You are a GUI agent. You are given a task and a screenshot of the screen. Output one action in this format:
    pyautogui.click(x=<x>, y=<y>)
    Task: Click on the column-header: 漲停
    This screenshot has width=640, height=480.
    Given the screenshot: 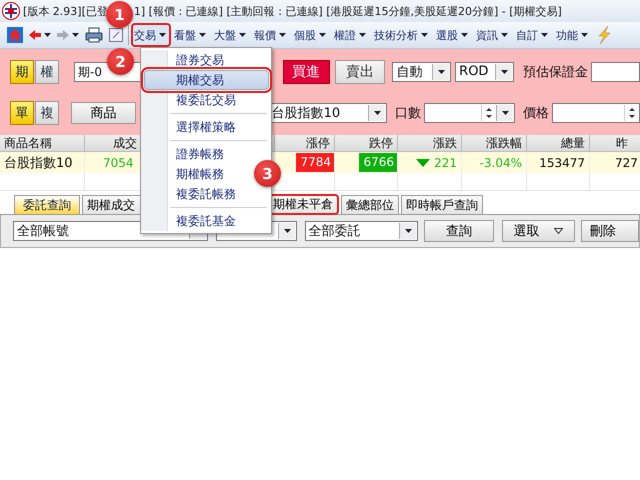 What is the action you would take?
    pyautogui.click(x=305, y=143)
    